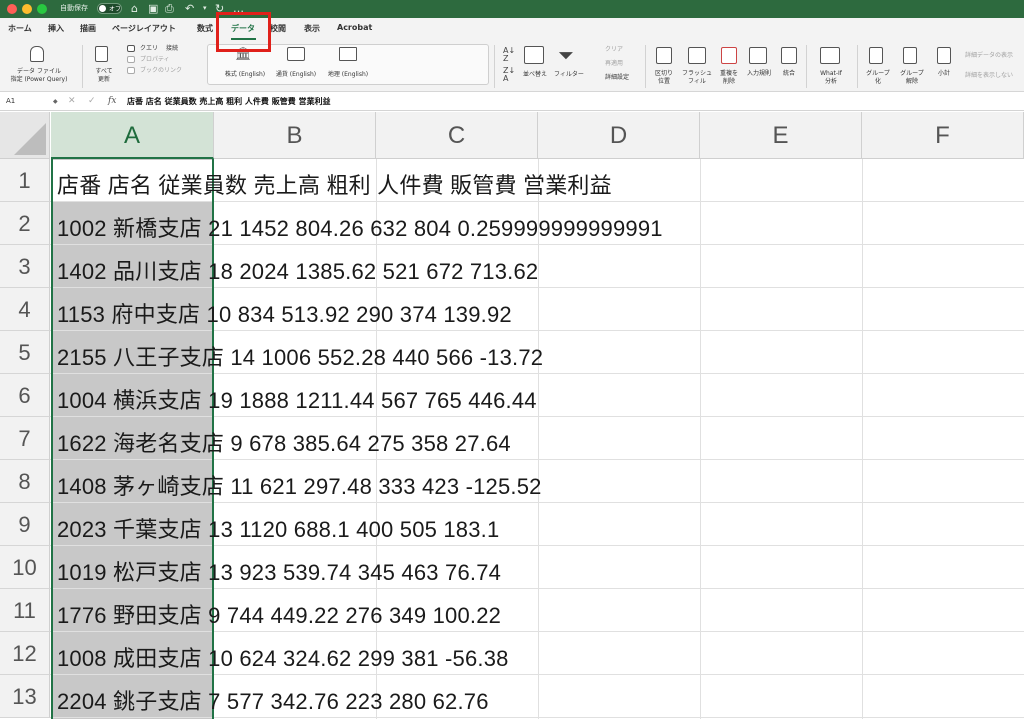  I want to click on row-header: 8, so click(25, 481).